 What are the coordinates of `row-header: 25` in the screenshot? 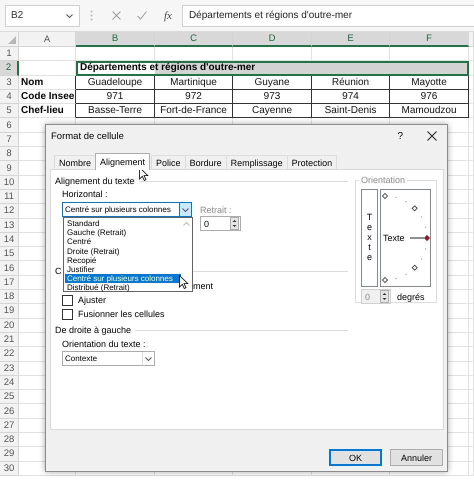 It's located at (9, 397).